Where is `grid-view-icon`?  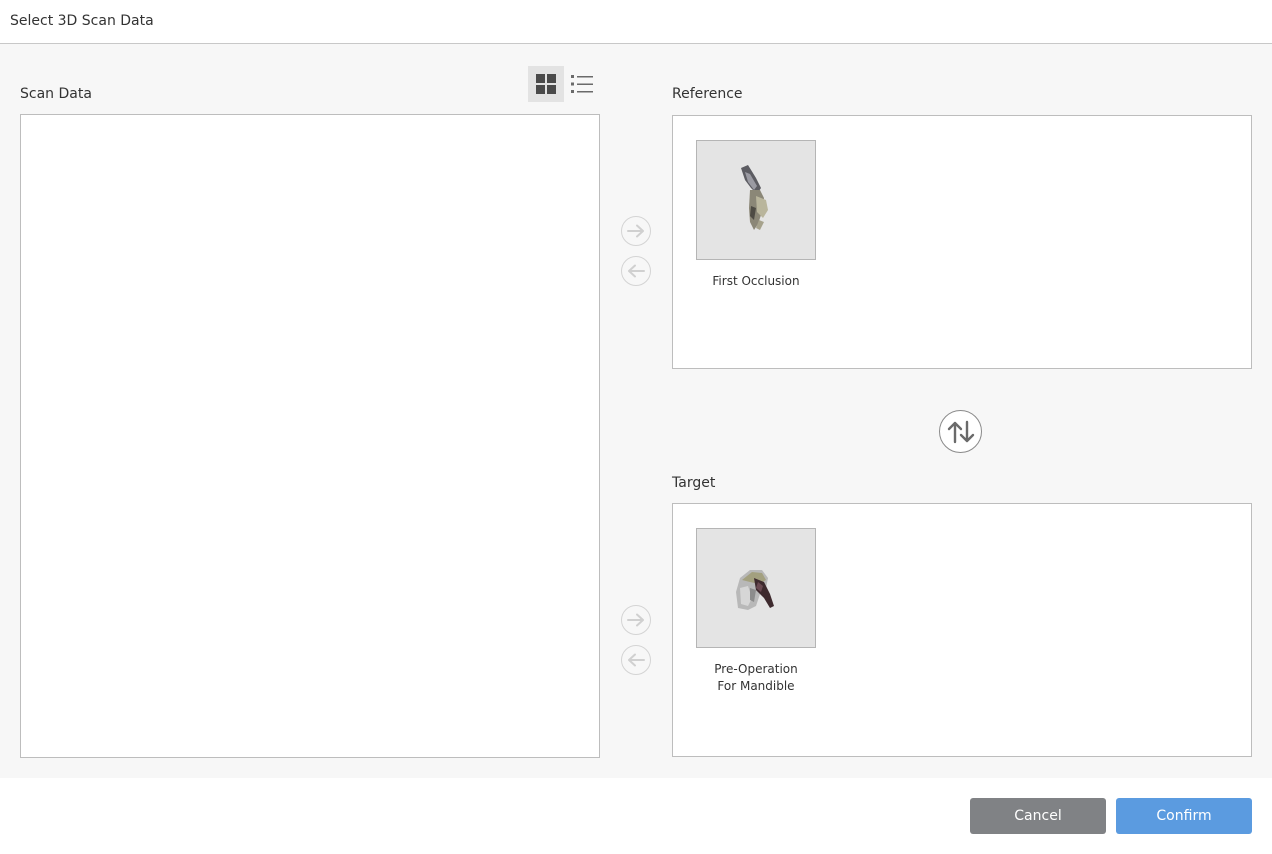 grid-view-icon is located at coordinates (546, 84).